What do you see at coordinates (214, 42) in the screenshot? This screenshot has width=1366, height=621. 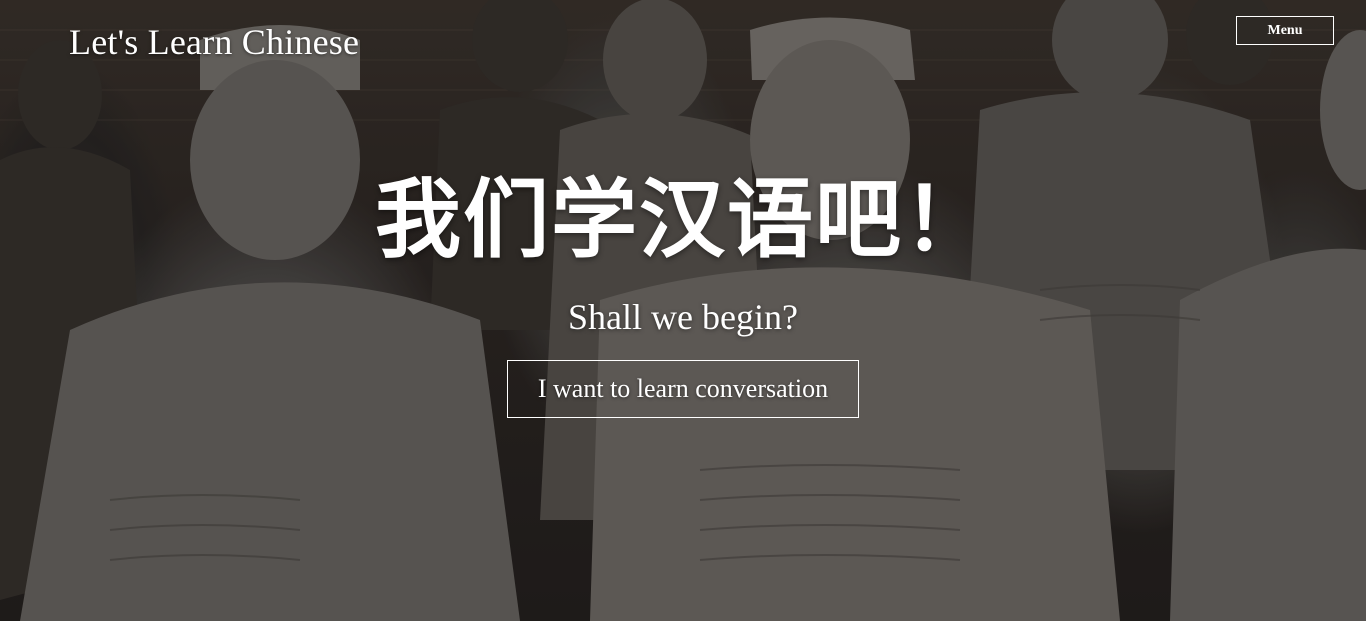 I see `site-title: Let's Learn Chinese` at bounding box center [214, 42].